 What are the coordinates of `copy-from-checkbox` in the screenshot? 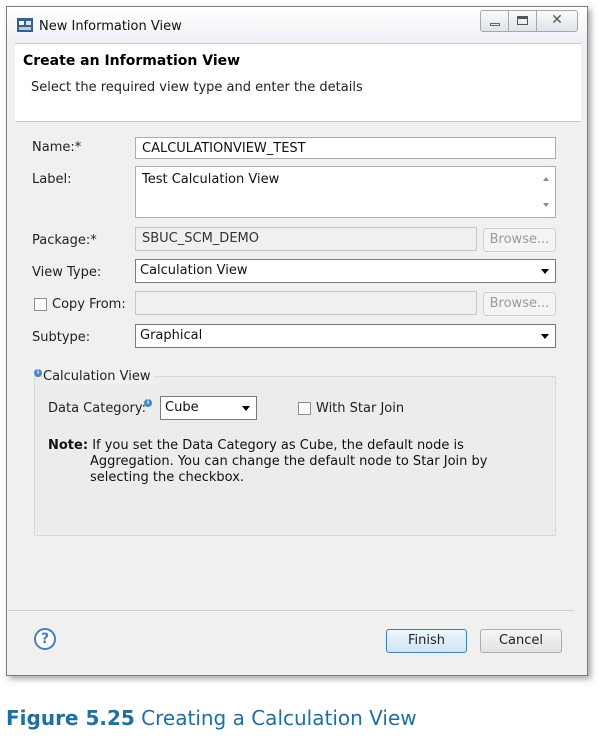 It's located at (40, 304).